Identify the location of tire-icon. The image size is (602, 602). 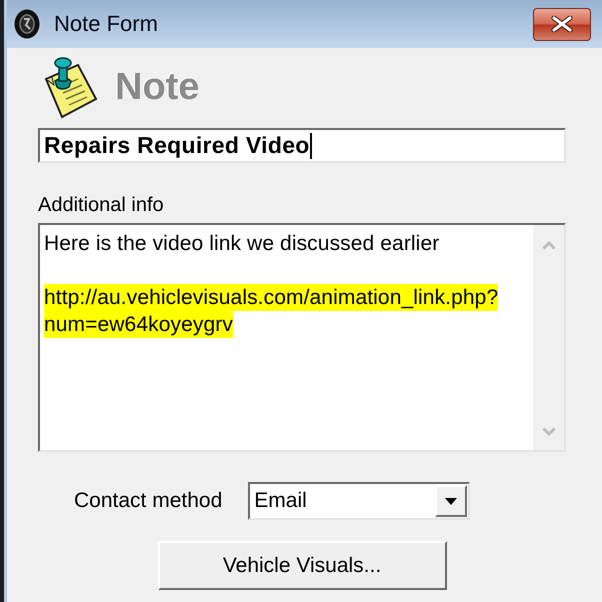
(27, 24).